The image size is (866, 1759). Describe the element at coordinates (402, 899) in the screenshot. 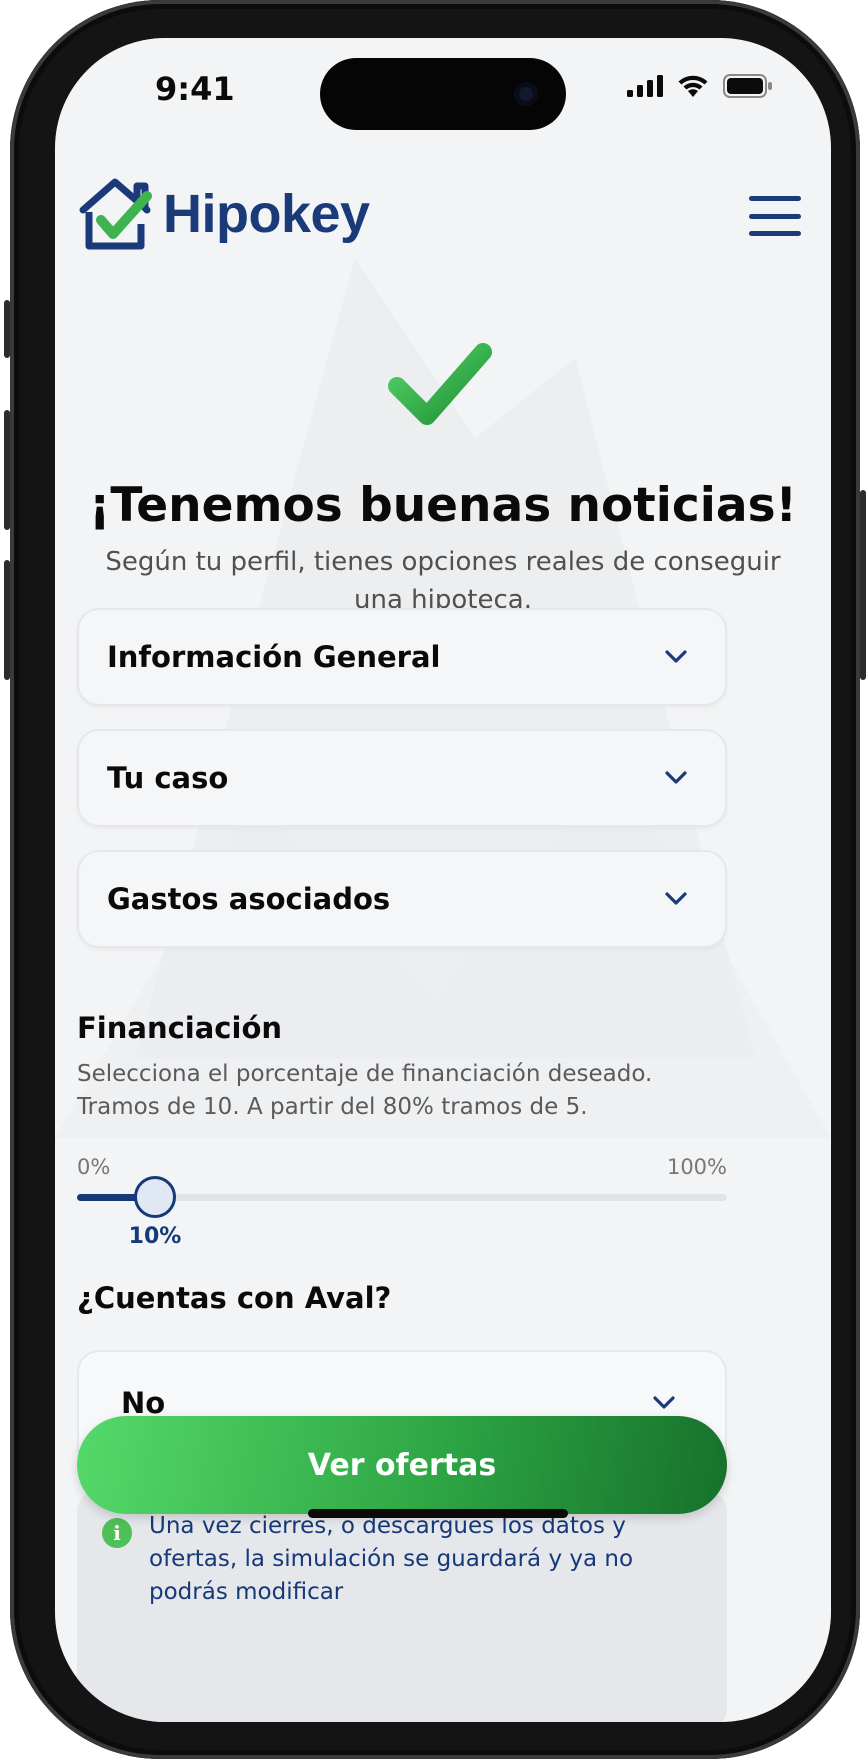

I see `accordion-gastos-asociados: Gastos asociados` at that location.